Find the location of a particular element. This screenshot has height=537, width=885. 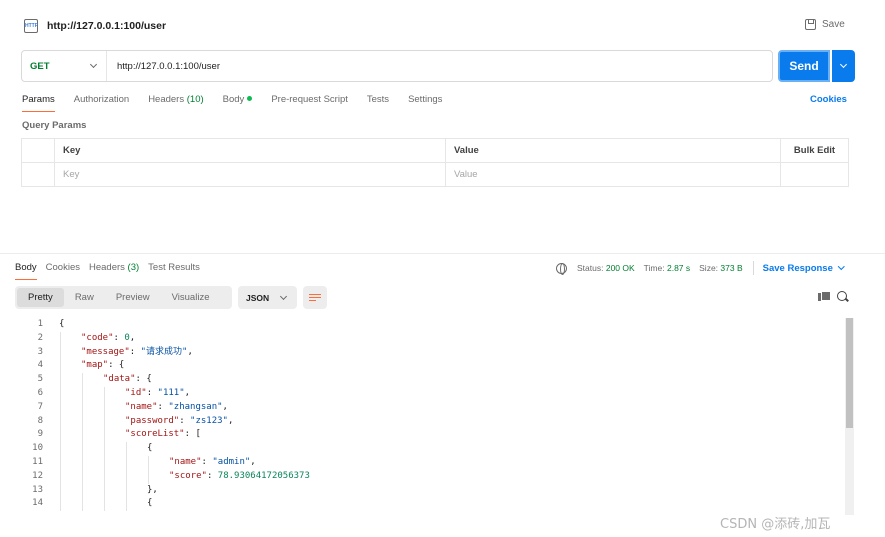

cookies-link: Cookies is located at coordinates (828, 99).